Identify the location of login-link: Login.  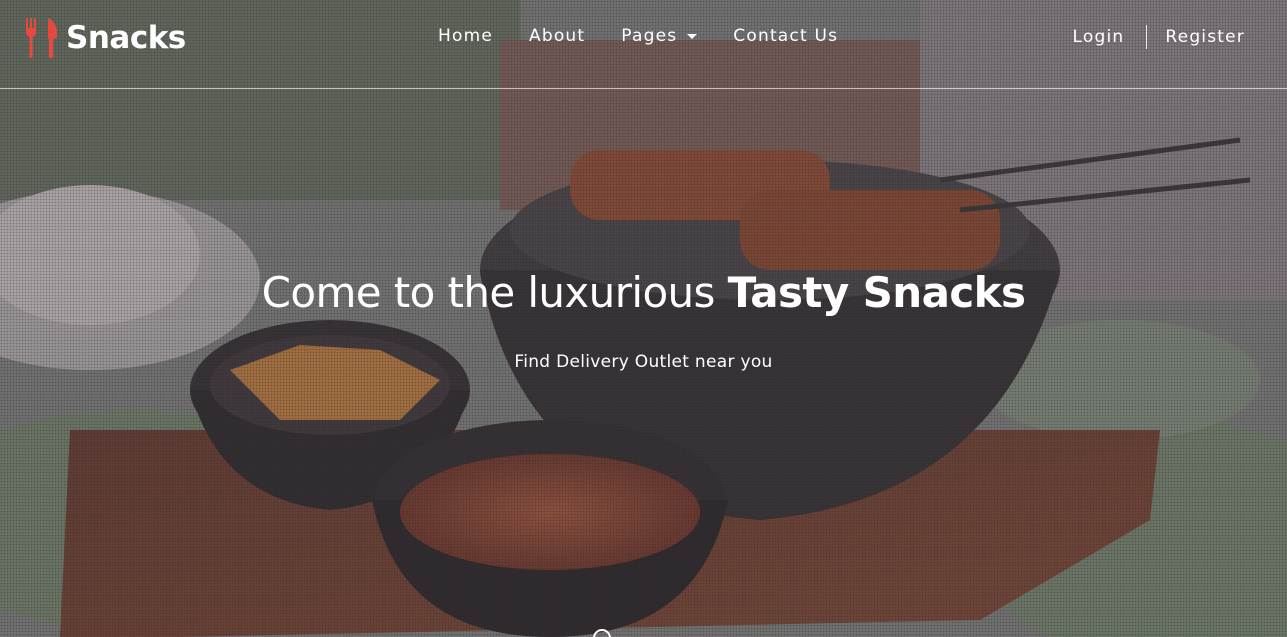
(1099, 37).